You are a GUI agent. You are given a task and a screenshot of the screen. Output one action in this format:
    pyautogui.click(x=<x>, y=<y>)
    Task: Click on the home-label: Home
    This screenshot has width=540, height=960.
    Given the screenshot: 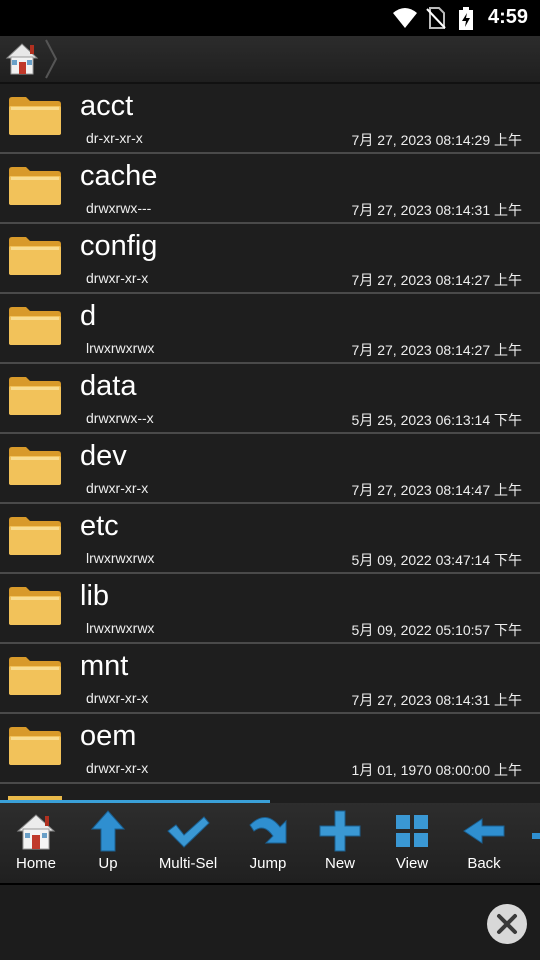 What is the action you would take?
    pyautogui.click(x=35, y=863)
    